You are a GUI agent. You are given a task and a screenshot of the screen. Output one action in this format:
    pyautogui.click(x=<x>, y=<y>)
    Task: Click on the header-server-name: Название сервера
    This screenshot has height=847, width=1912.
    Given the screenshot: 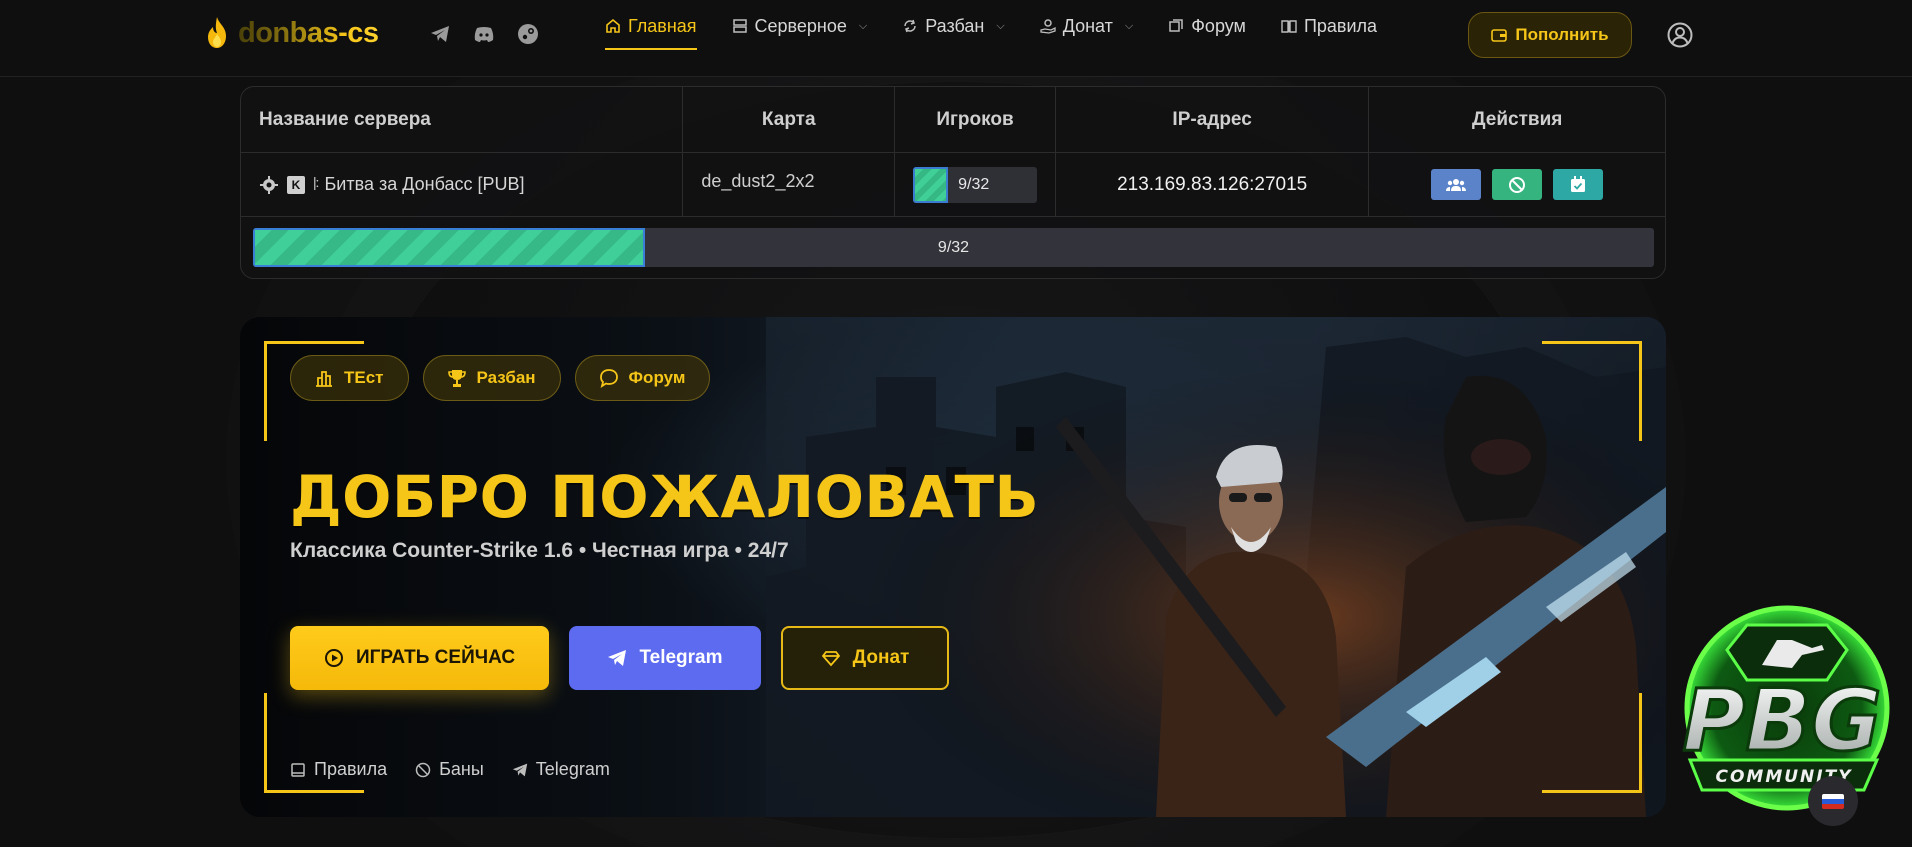 What is the action you would take?
    pyautogui.click(x=462, y=119)
    